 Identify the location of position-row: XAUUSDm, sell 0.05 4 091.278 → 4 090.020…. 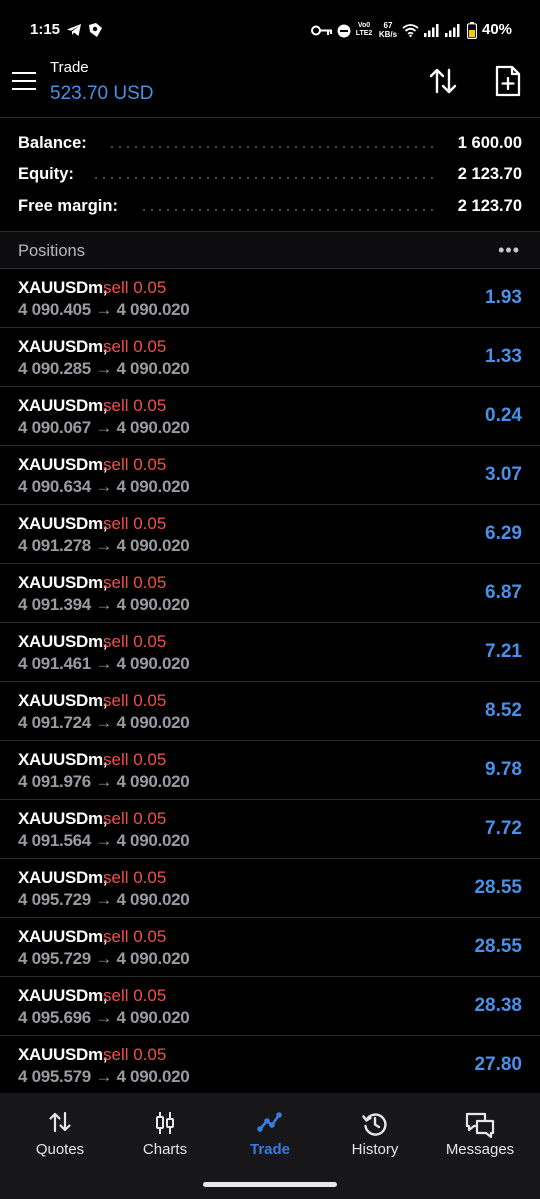
(270, 533).